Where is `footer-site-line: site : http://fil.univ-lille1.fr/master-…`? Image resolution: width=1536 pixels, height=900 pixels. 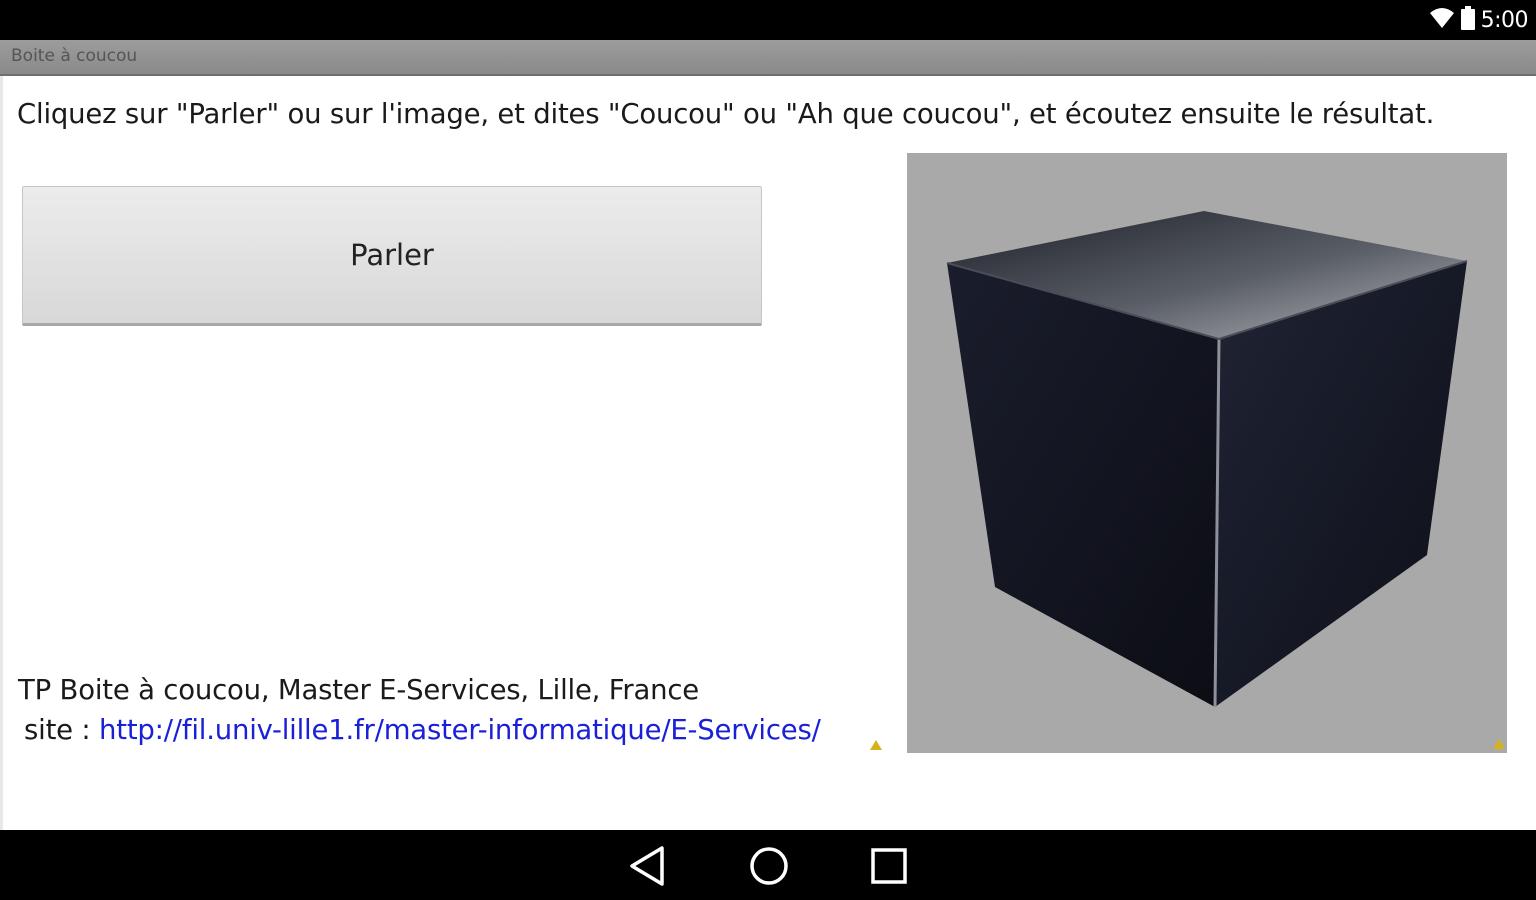 footer-site-line: site : http://fil.univ-lille1.fr/master-… is located at coordinates (422, 730).